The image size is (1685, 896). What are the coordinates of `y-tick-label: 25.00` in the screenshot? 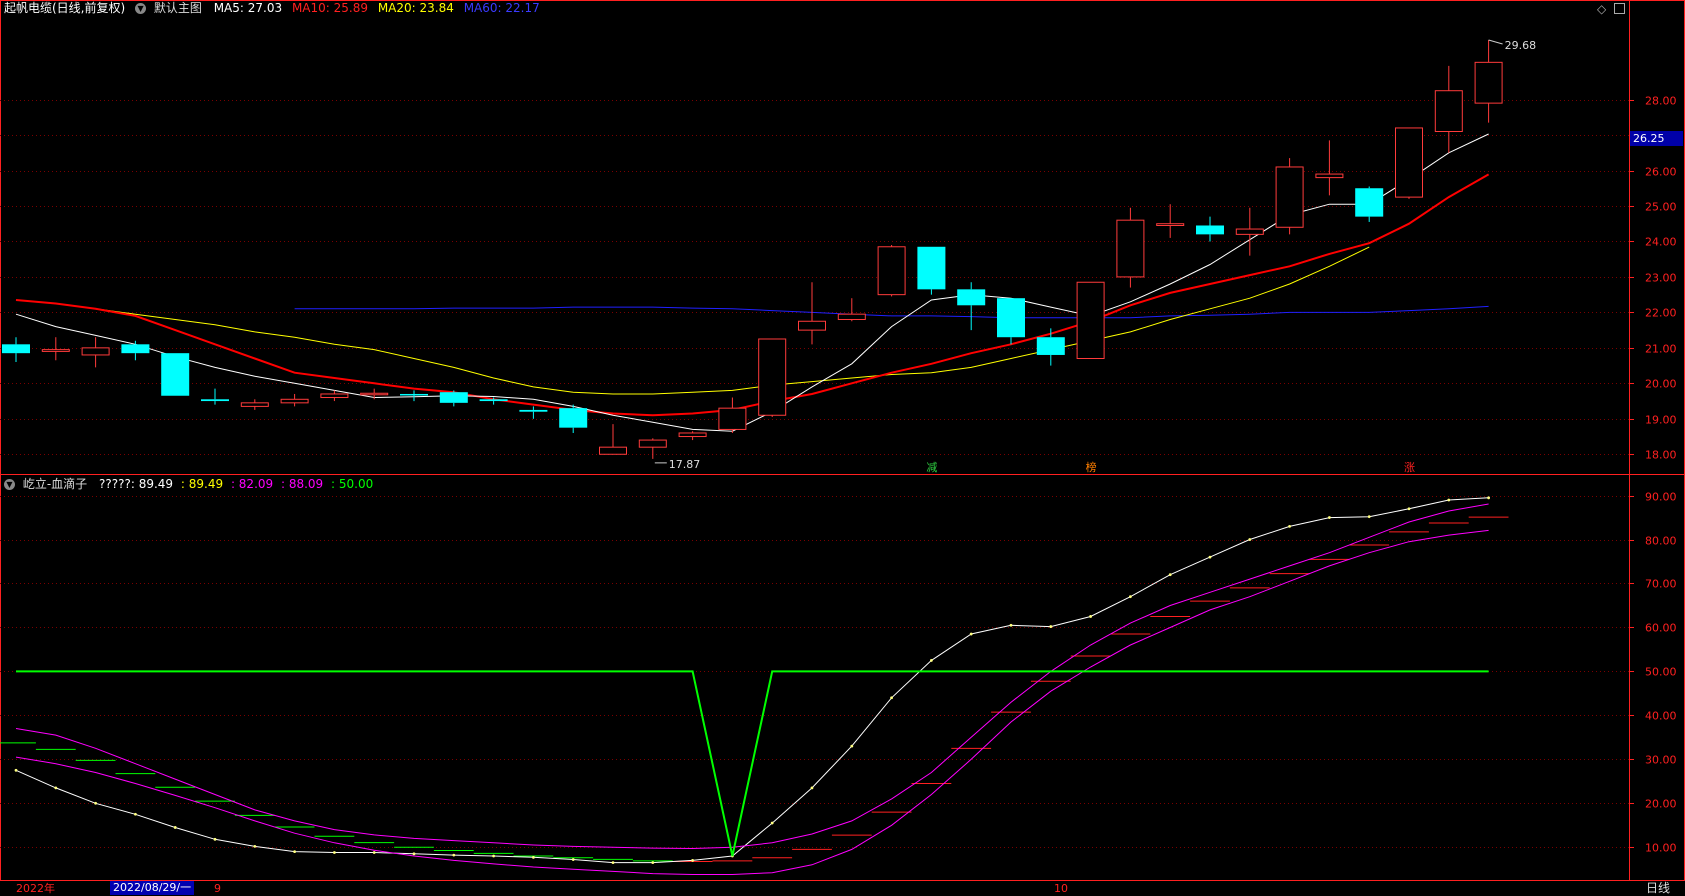 It's located at (1661, 207).